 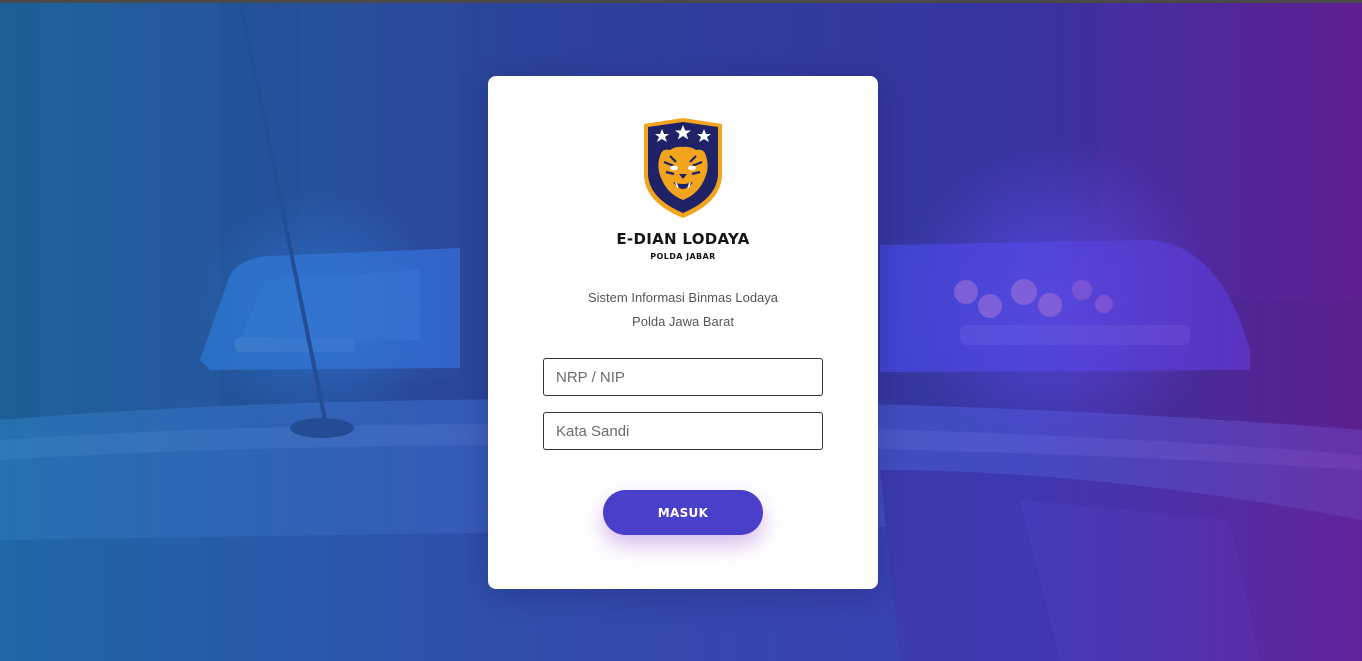 I want to click on login-button: MASUK, so click(x=683, y=512).